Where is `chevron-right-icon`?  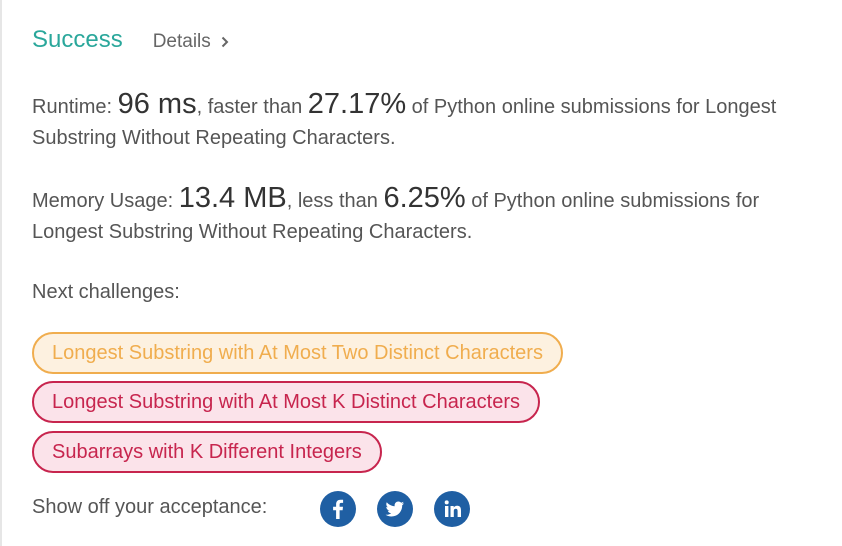
chevron-right-icon is located at coordinates (225, 42).